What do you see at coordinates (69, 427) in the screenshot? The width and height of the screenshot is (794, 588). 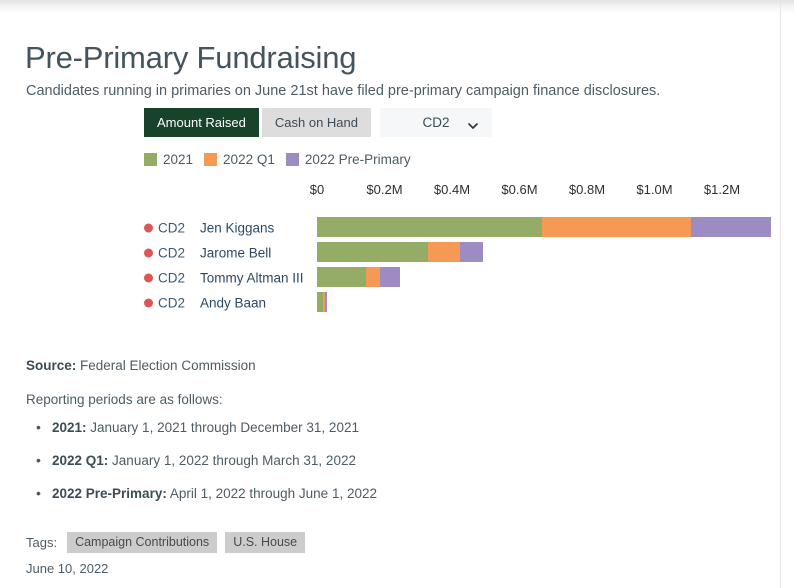 I see `reporting-period-label: 2021:` at bounding box center [69, 427].